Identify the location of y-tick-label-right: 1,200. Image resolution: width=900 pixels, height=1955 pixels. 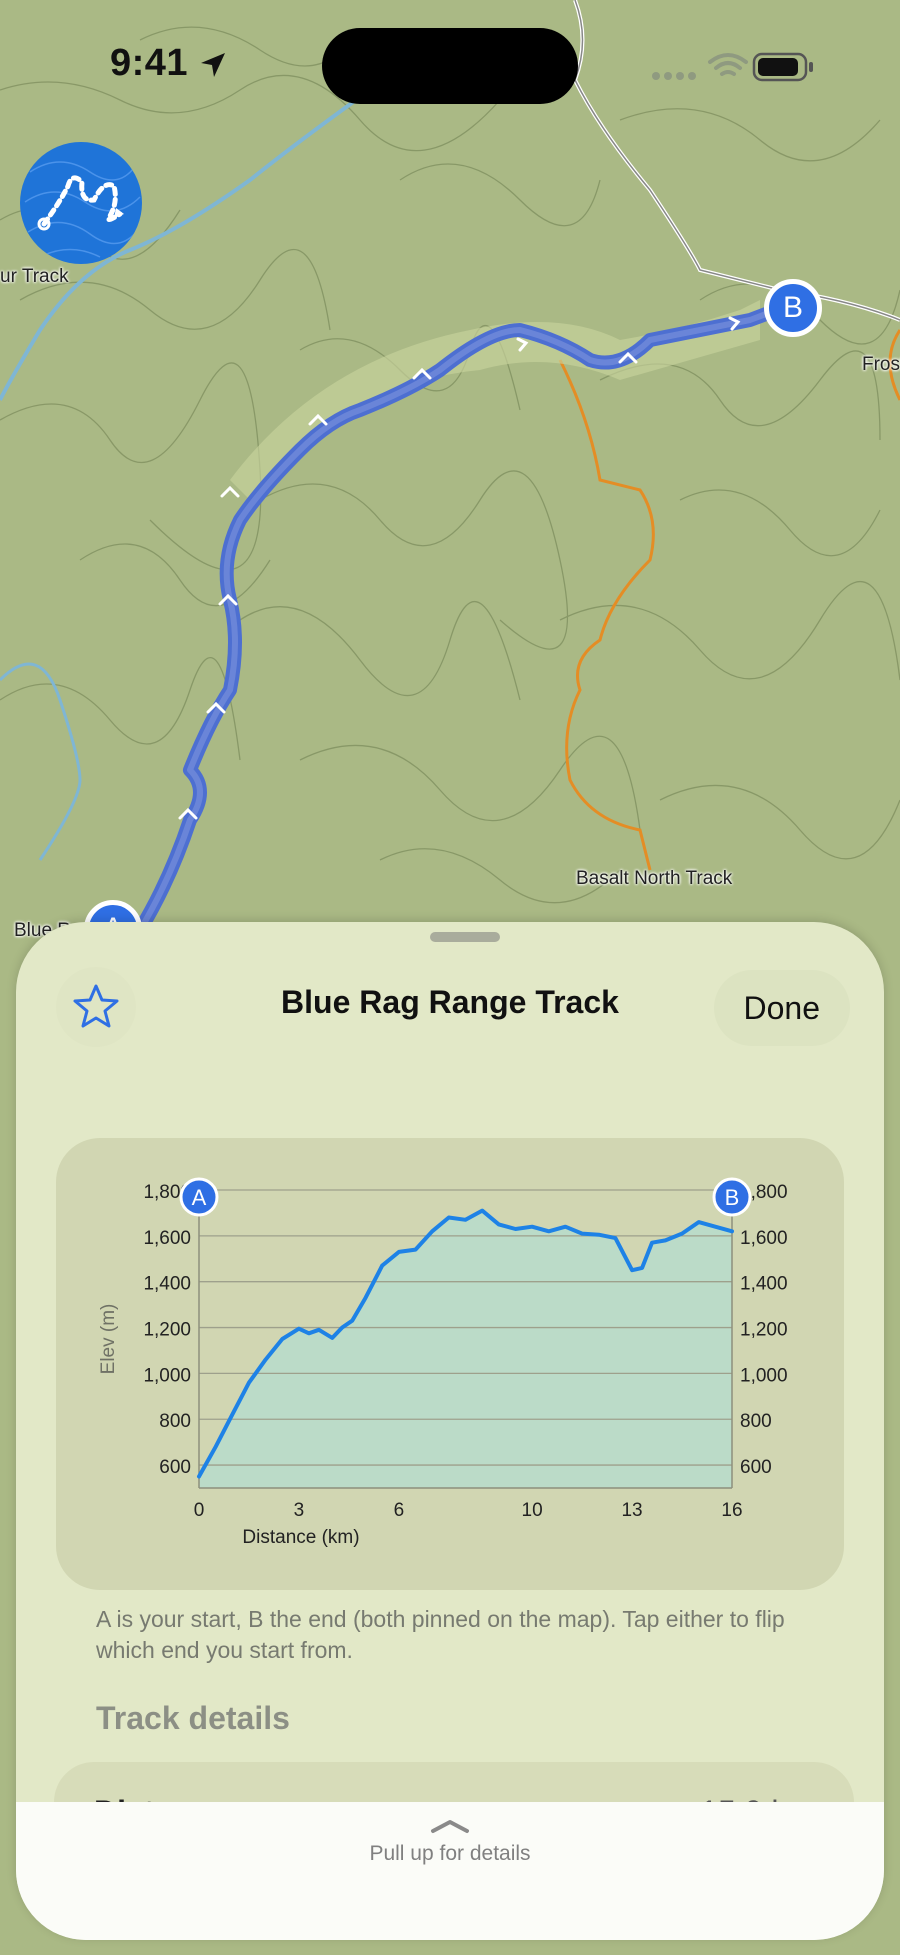
(764, 1330).